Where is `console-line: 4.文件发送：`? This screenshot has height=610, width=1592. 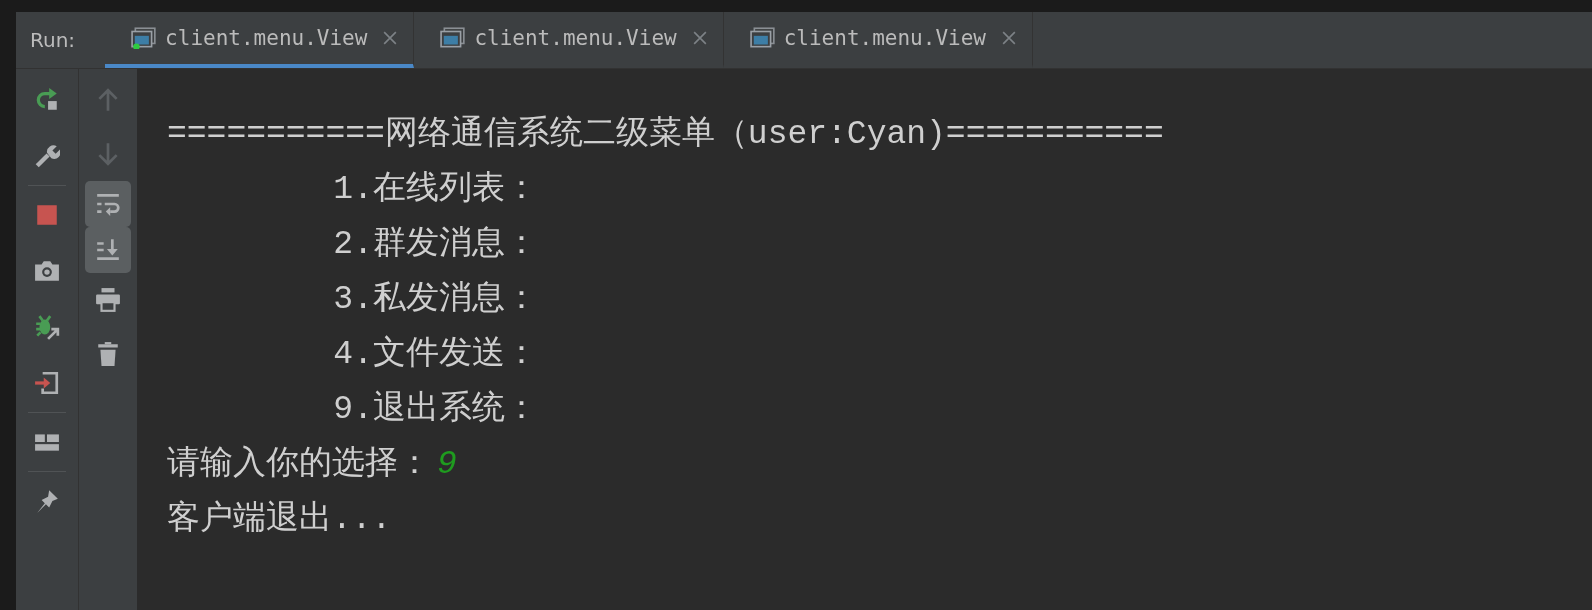
console-line: 4.文件发送： is located at coordinates (435, 354).